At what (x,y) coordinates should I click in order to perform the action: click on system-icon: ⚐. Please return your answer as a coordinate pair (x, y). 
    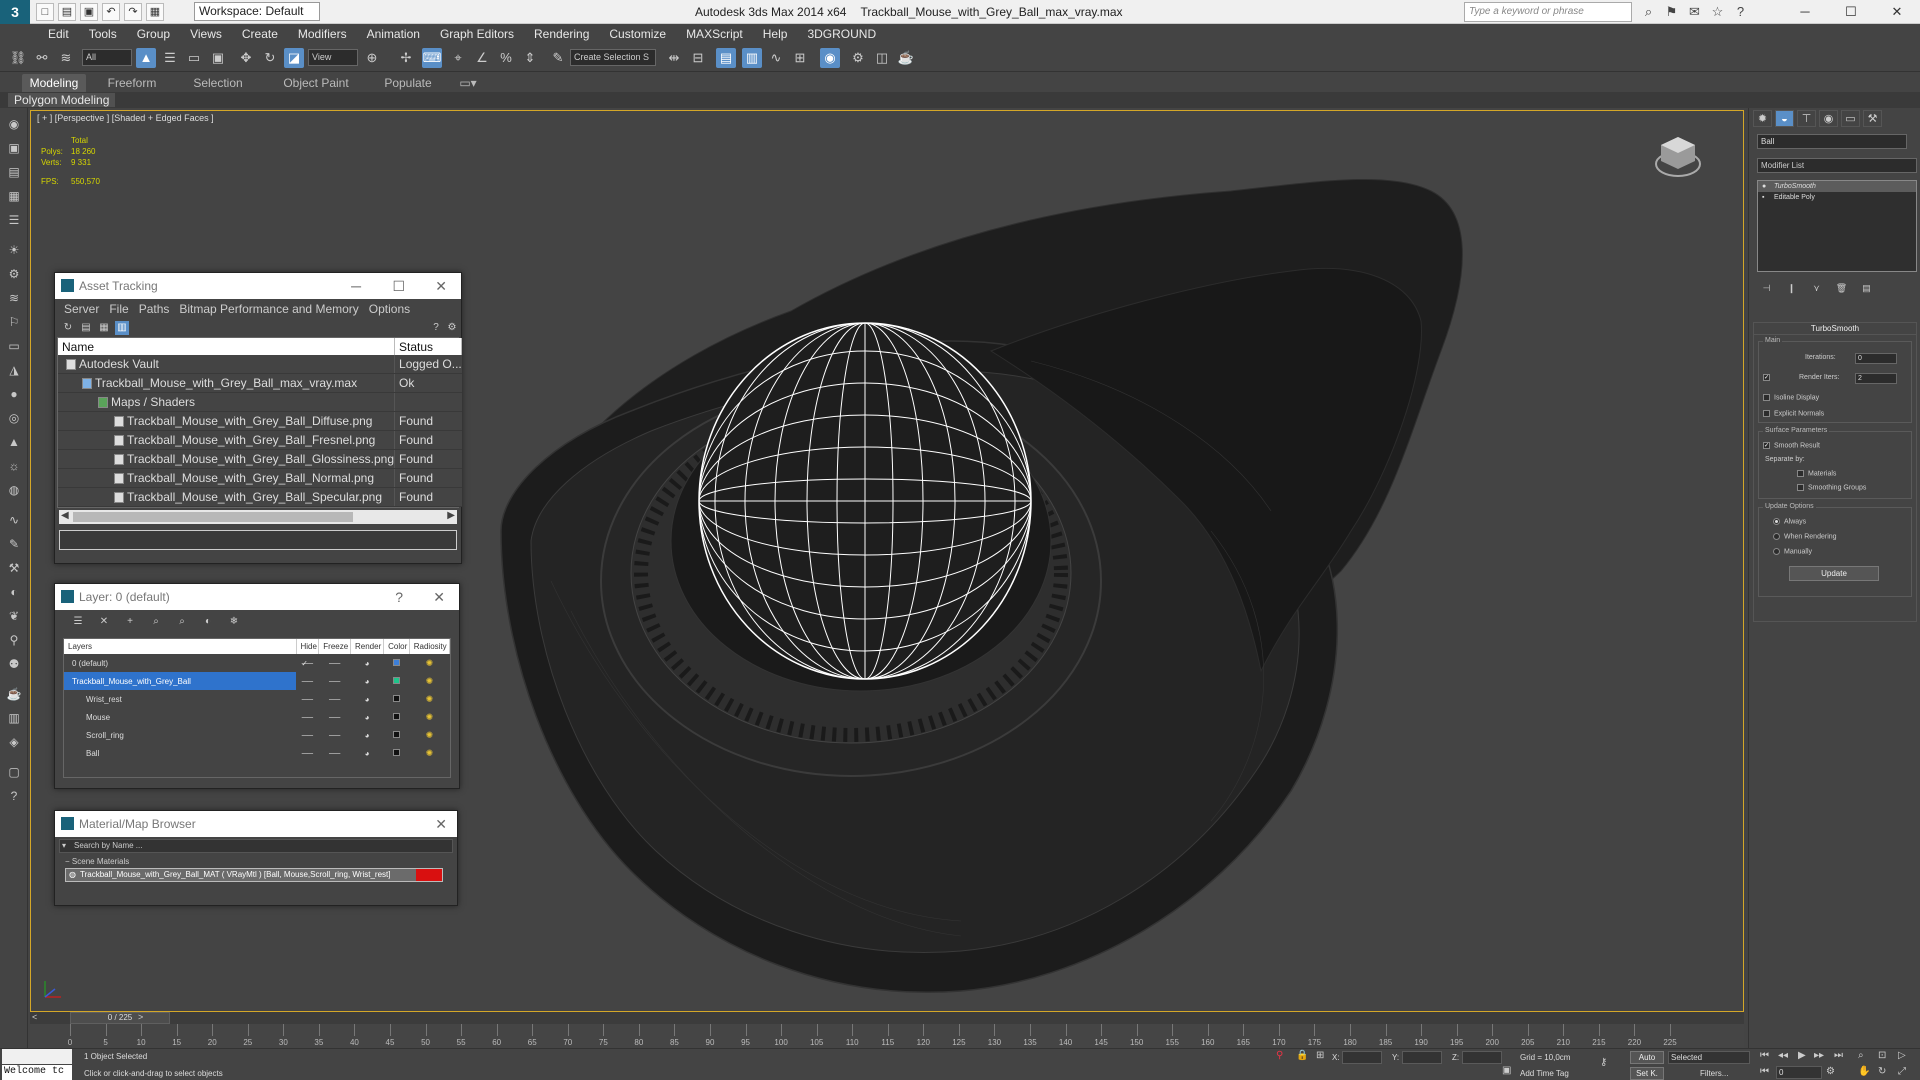
    Looking at the image, I should click on (14, 322).